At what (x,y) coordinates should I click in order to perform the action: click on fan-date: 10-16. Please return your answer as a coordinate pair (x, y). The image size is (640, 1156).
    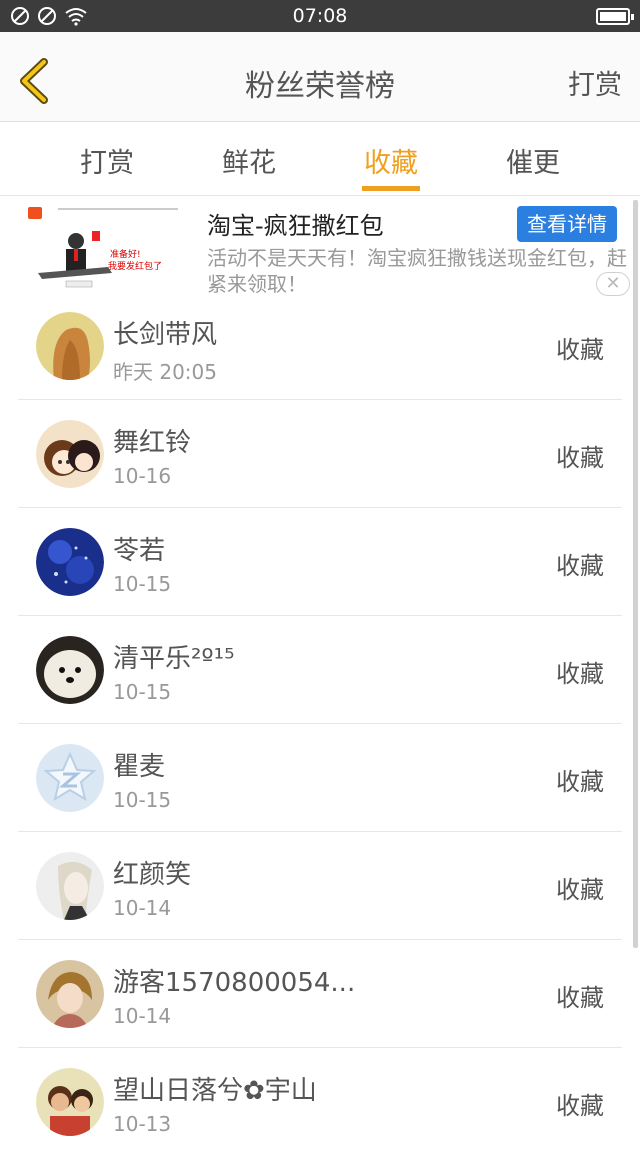
    Looking at the image, I should click on (142, 476).